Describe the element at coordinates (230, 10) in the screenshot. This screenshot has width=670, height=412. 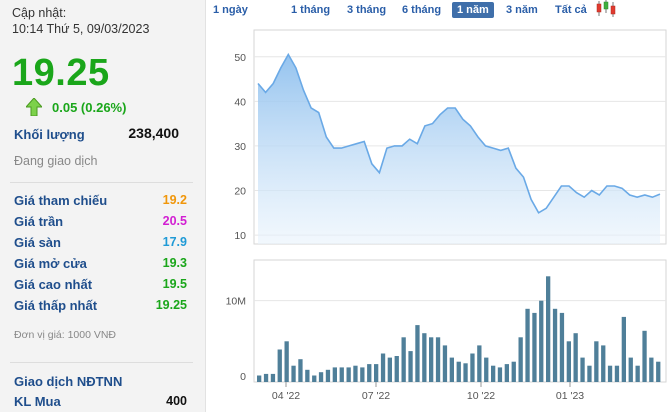
I see `tab-period: 1 ngày` at that location.